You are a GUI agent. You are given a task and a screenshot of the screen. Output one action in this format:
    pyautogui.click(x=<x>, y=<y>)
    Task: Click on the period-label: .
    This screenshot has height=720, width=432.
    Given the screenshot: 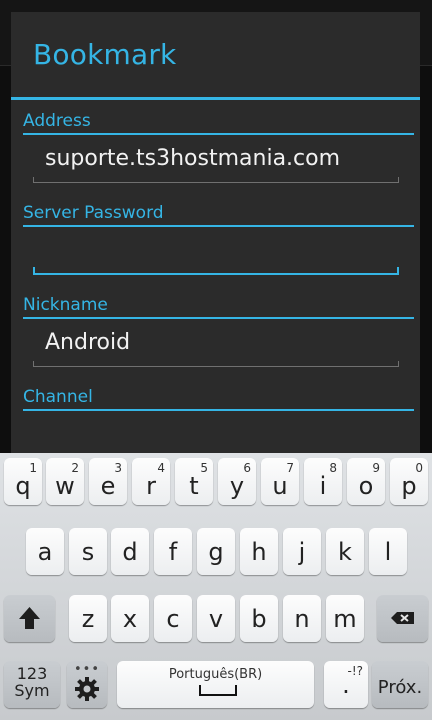 What is the action you would take?
    pyautogui.click(x=346, y=685)
    